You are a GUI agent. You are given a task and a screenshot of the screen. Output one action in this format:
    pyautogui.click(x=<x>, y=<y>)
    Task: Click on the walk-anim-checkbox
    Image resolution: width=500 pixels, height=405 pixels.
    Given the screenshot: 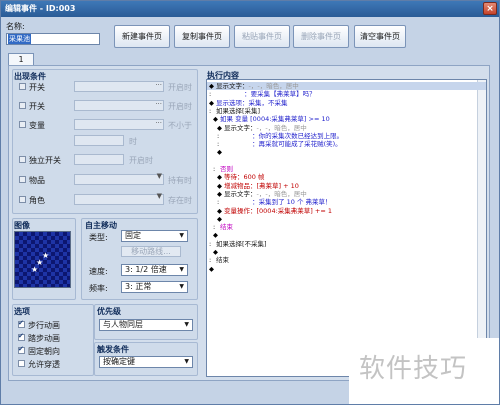 What is the action you would take?
    pyautogui.click(x=21, y=323)
    